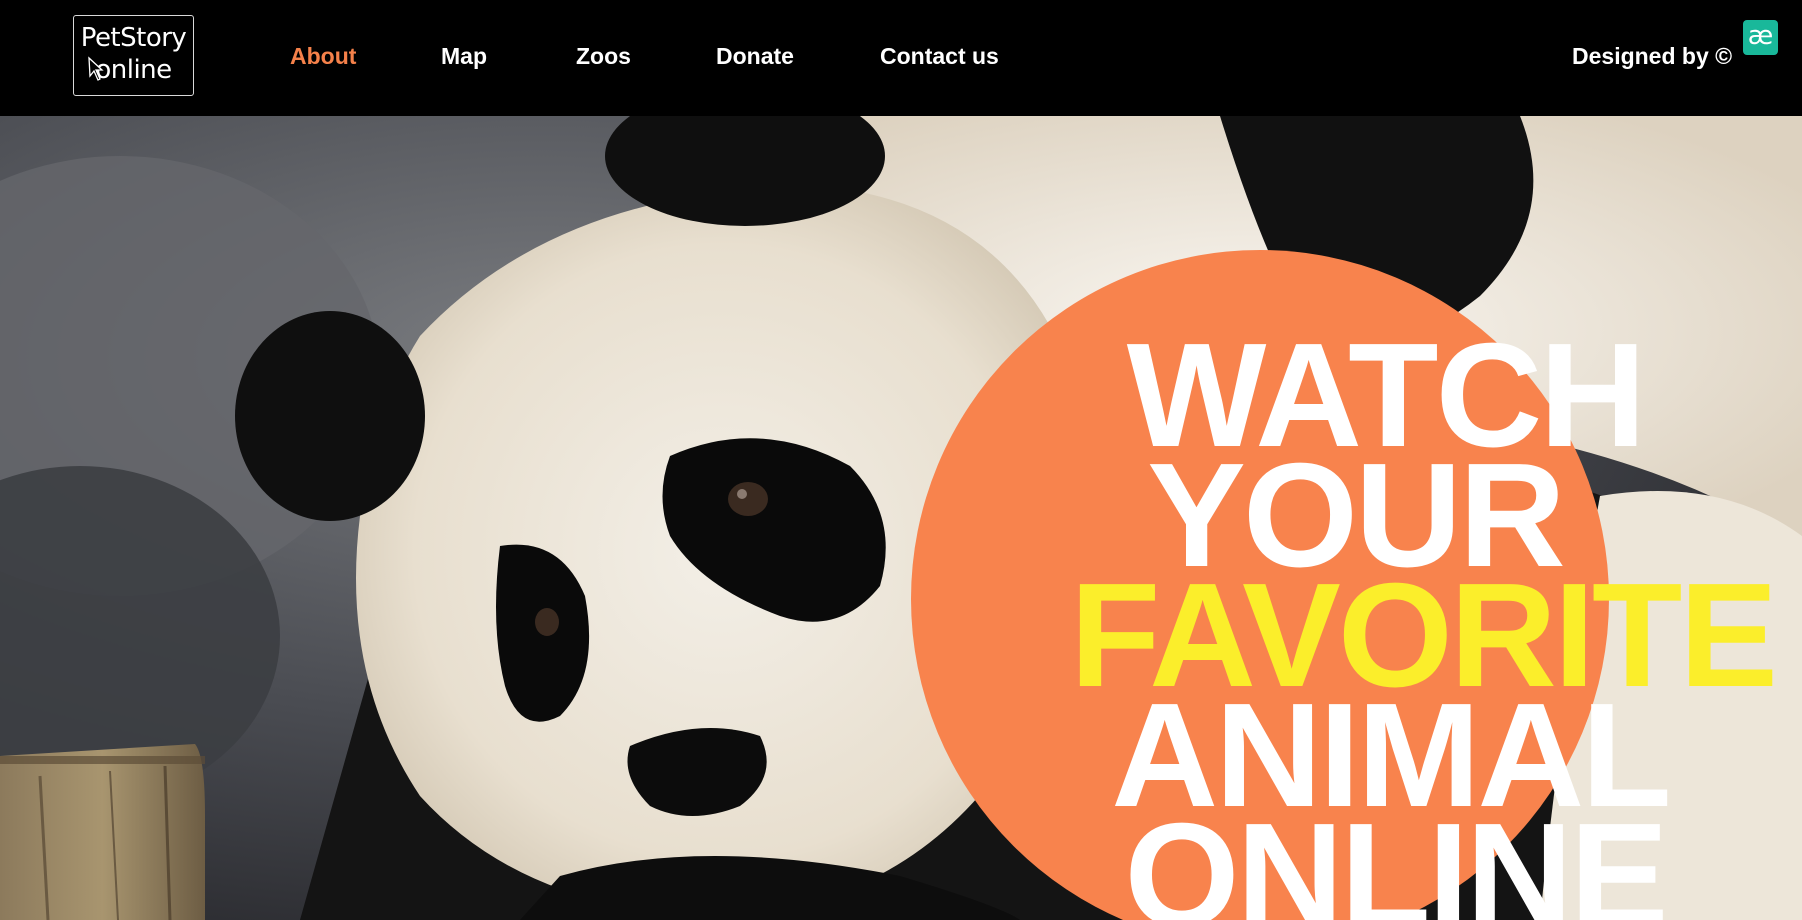  What do you see at coordinates (1652, 56) in the screenshot?
I see `designer-credit: Designed by ©` at bounding box center [1652, 56].